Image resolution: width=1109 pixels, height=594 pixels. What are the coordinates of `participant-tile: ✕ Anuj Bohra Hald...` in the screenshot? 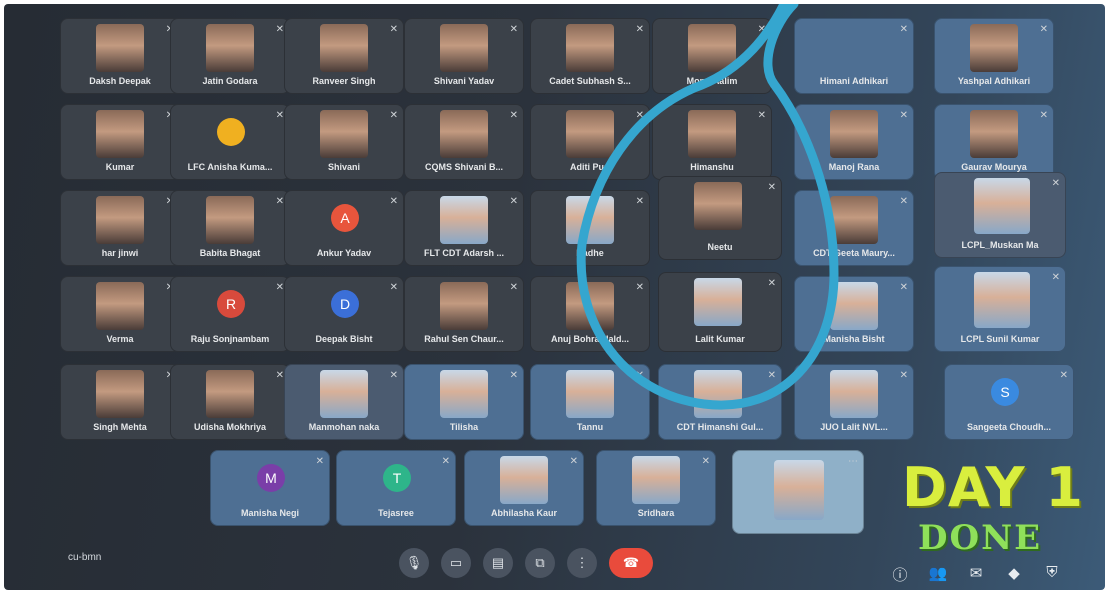 It's located at (590, 314).